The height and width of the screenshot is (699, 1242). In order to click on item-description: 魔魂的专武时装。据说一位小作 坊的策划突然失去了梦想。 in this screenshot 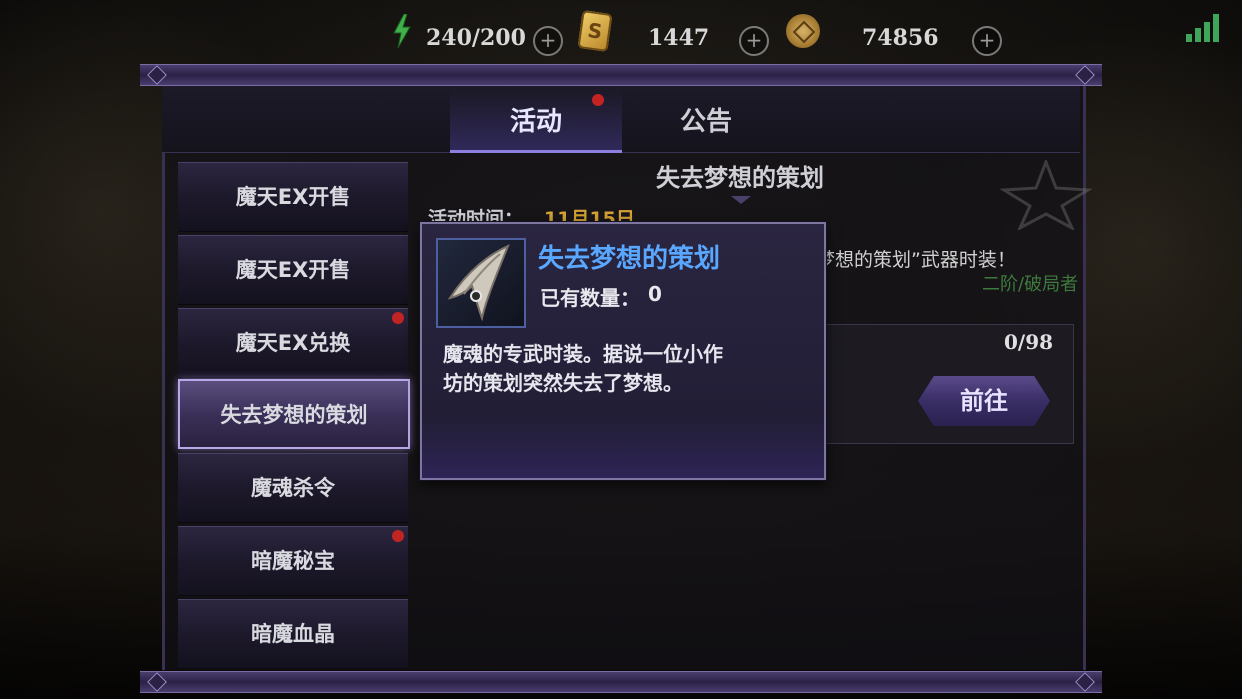, I will do `click(618, 369)`.